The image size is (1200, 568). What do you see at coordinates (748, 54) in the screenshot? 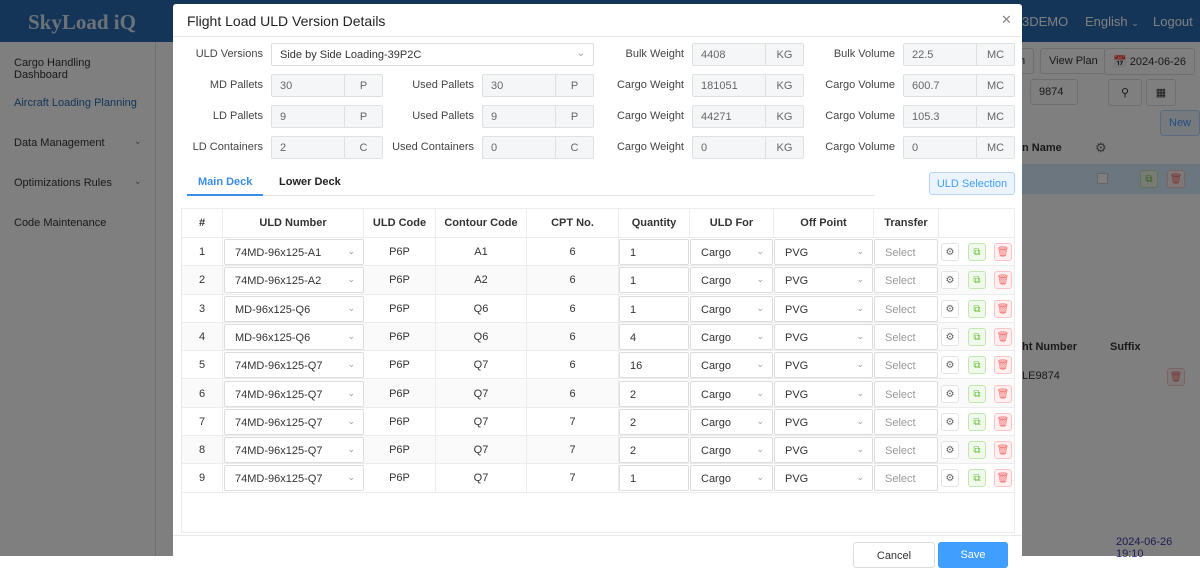
I see `bulk-weight-field: 4408 KG` at bounding box center [748, 54].